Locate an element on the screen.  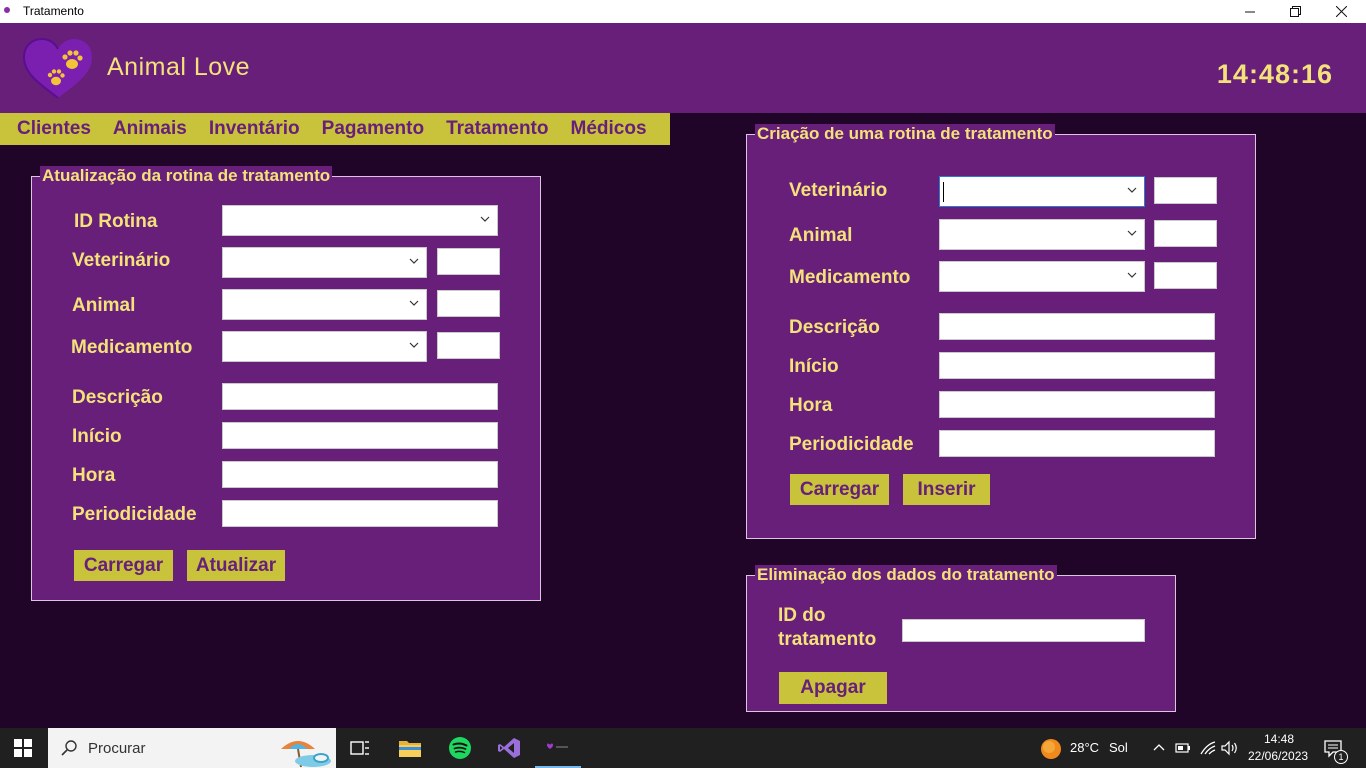
app-thumbnail-icon is located at coordinates (557, 746).